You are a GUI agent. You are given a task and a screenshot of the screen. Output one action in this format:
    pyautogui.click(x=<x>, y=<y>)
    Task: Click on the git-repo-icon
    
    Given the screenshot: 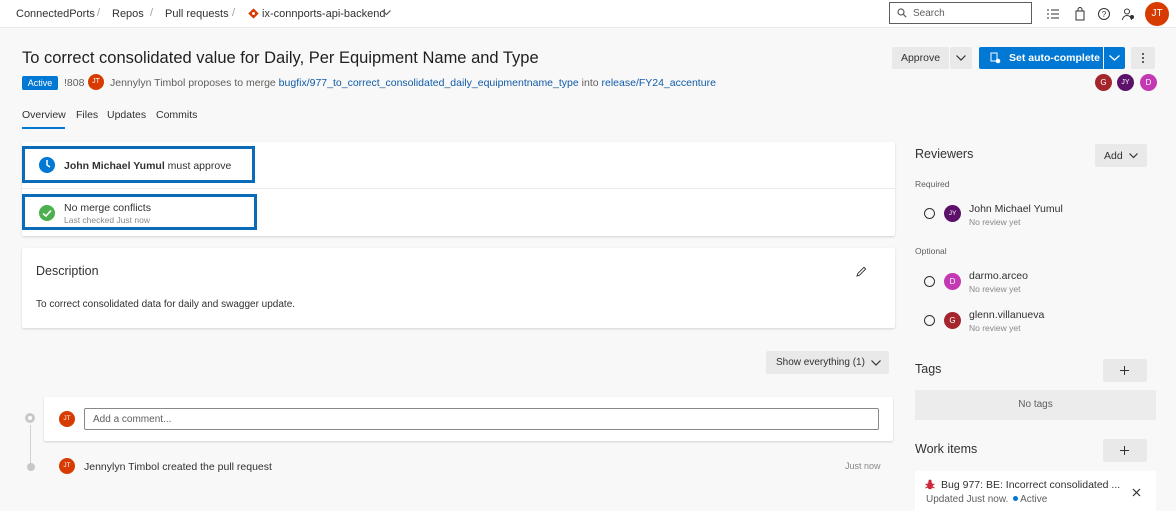 What is the action you would take?
    pyautogui.click(x=253, y=13)
    